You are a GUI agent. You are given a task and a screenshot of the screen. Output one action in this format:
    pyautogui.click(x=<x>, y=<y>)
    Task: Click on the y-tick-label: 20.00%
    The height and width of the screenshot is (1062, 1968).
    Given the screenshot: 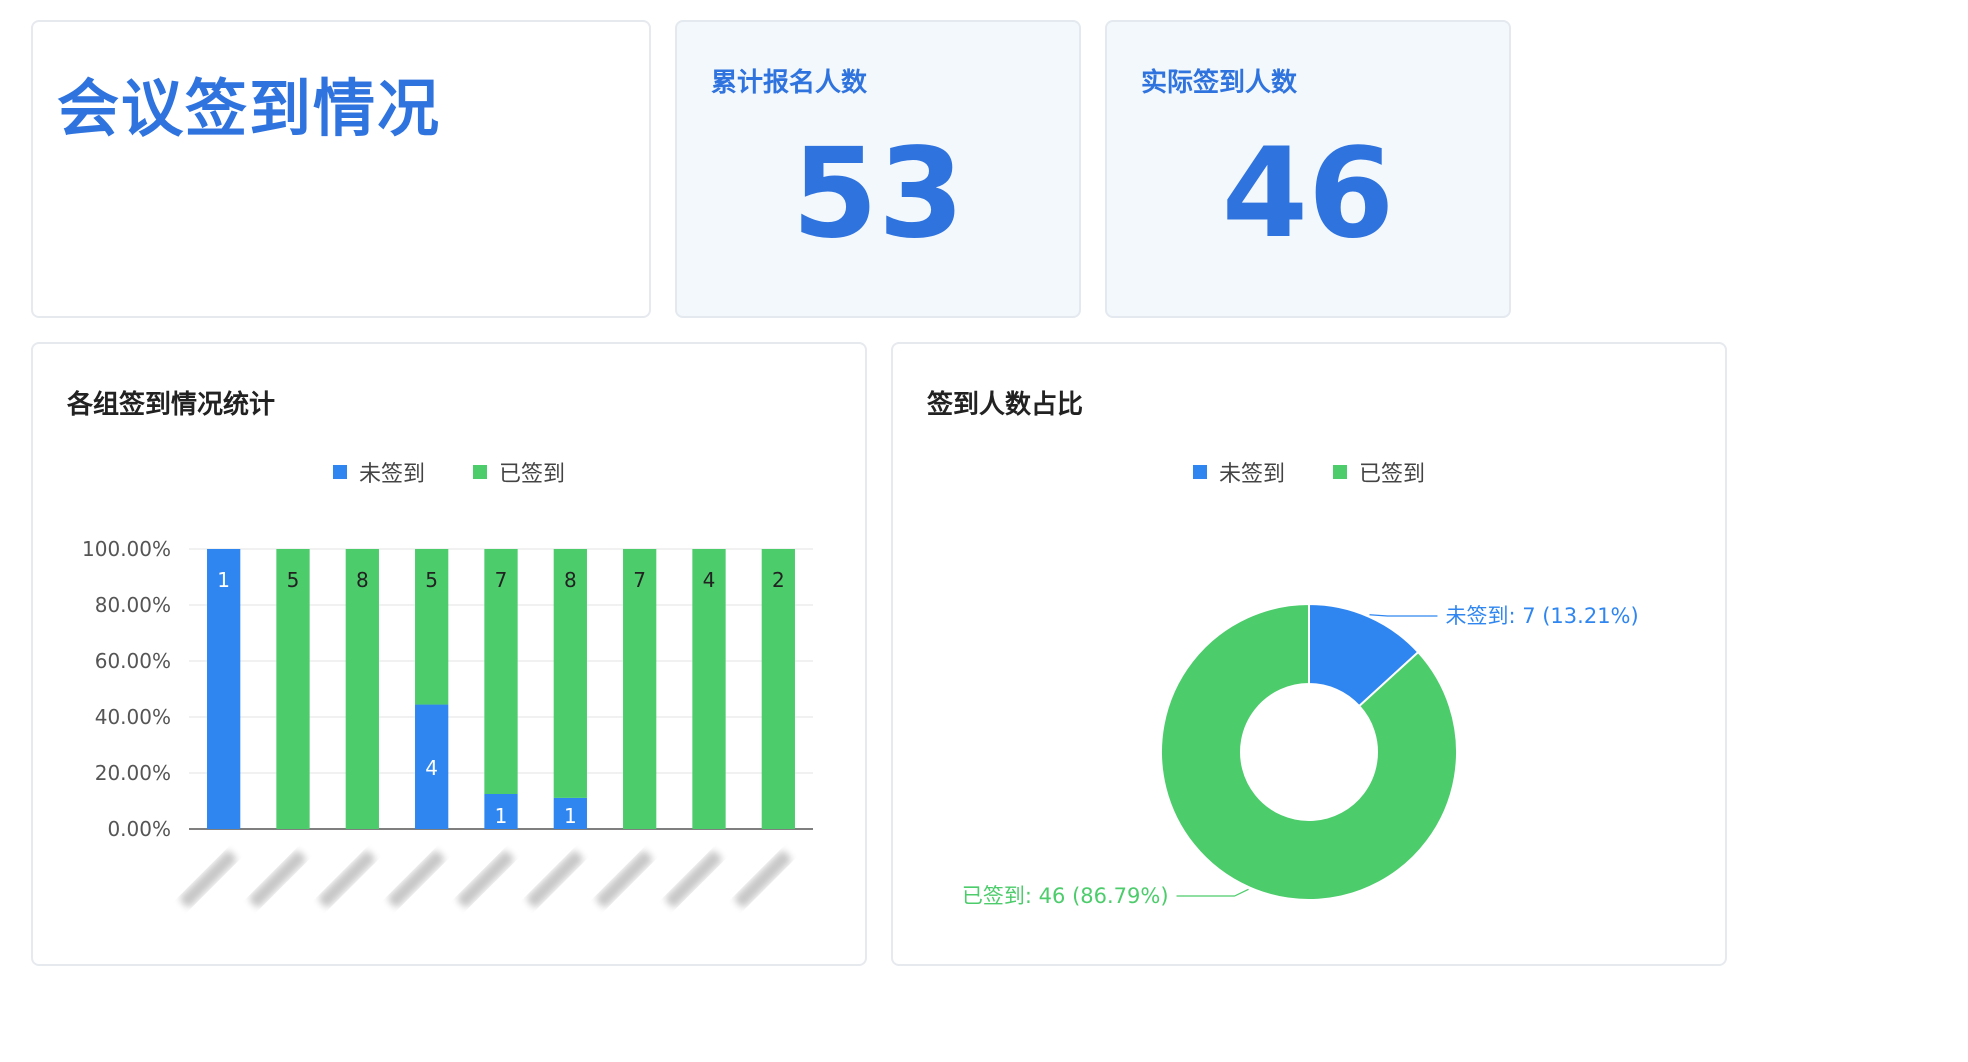 What is the action you would take?
    pyautogui.click(x=133, y=773)
    